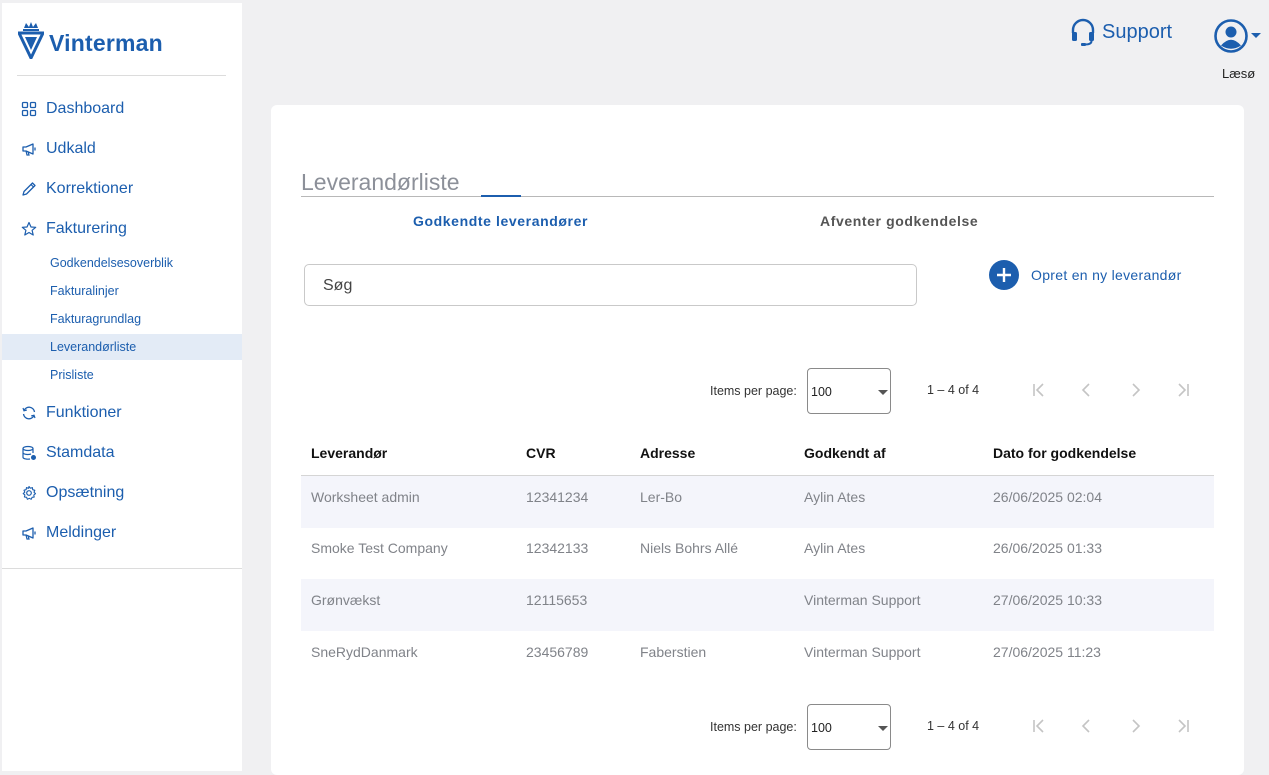  Describe the element at coordinates (122, 375) in the screenshot. I see `sidebar-subitem-prisliste: Prisliste` at that location.